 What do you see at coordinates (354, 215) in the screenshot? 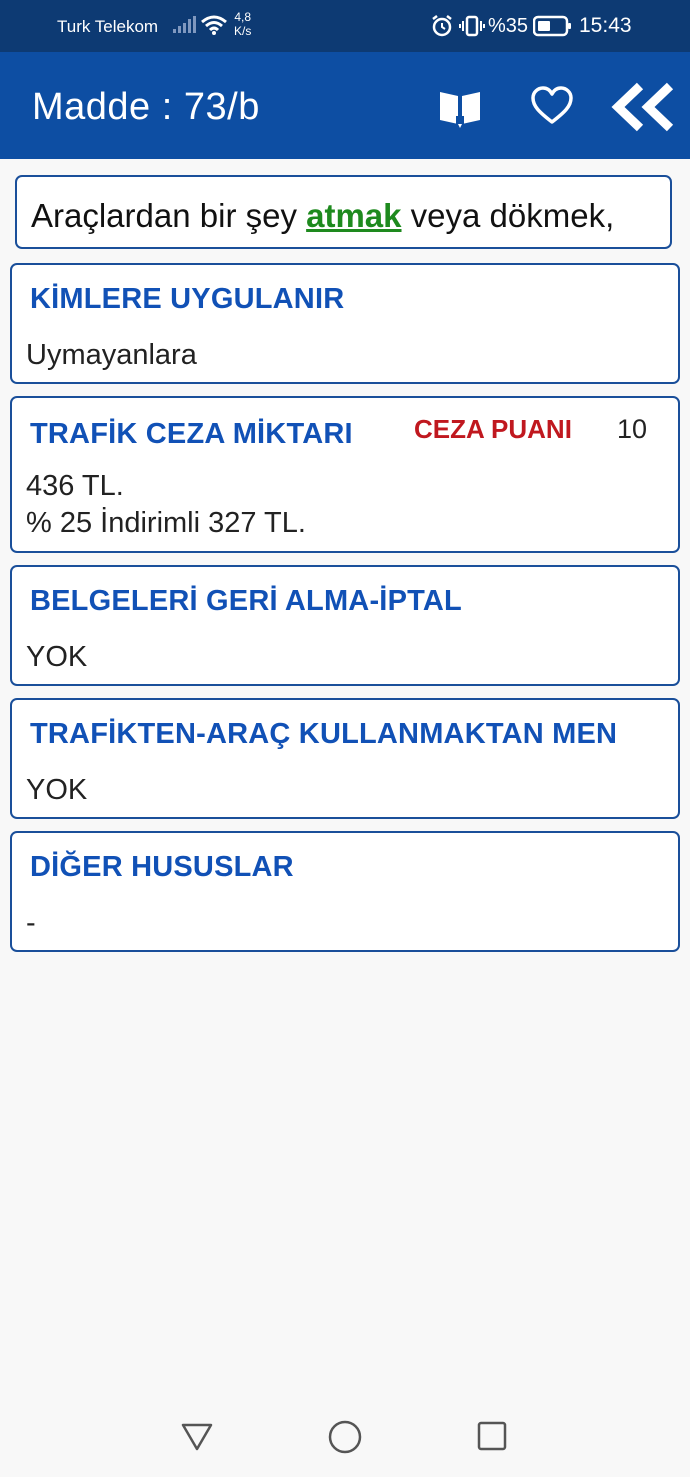
I see `description-highlight: atmak` at bounding box center [354, 215].